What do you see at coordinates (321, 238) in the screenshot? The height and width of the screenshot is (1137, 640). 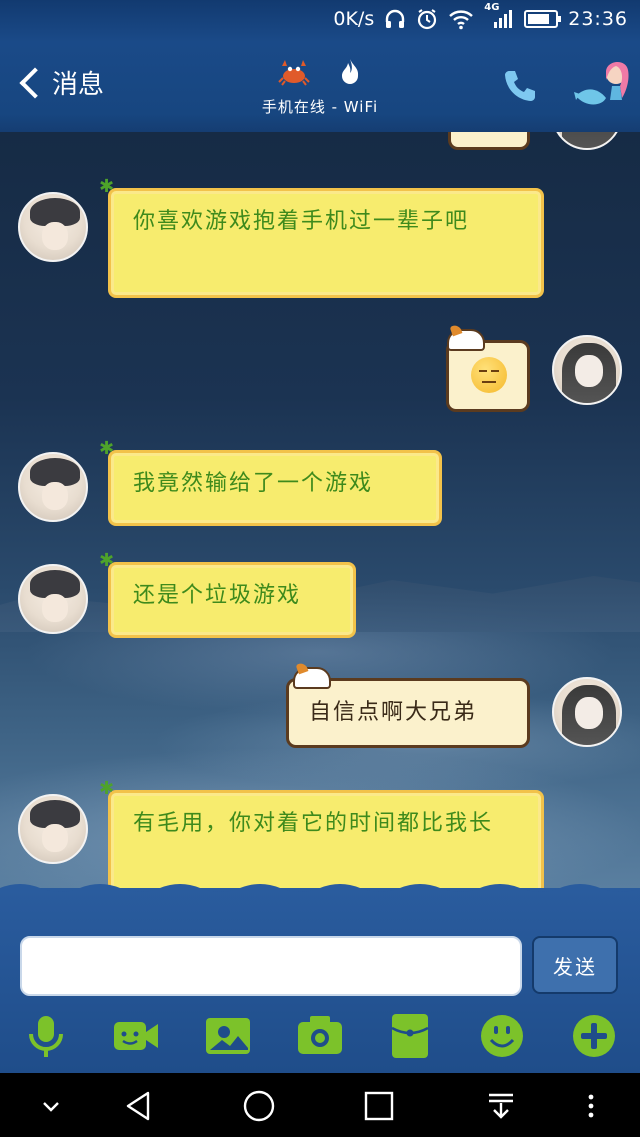 I see `message-bubble: ✱ 你喜欢游戏抱着手机过一辈子吧` at bounding box center [321, 238].